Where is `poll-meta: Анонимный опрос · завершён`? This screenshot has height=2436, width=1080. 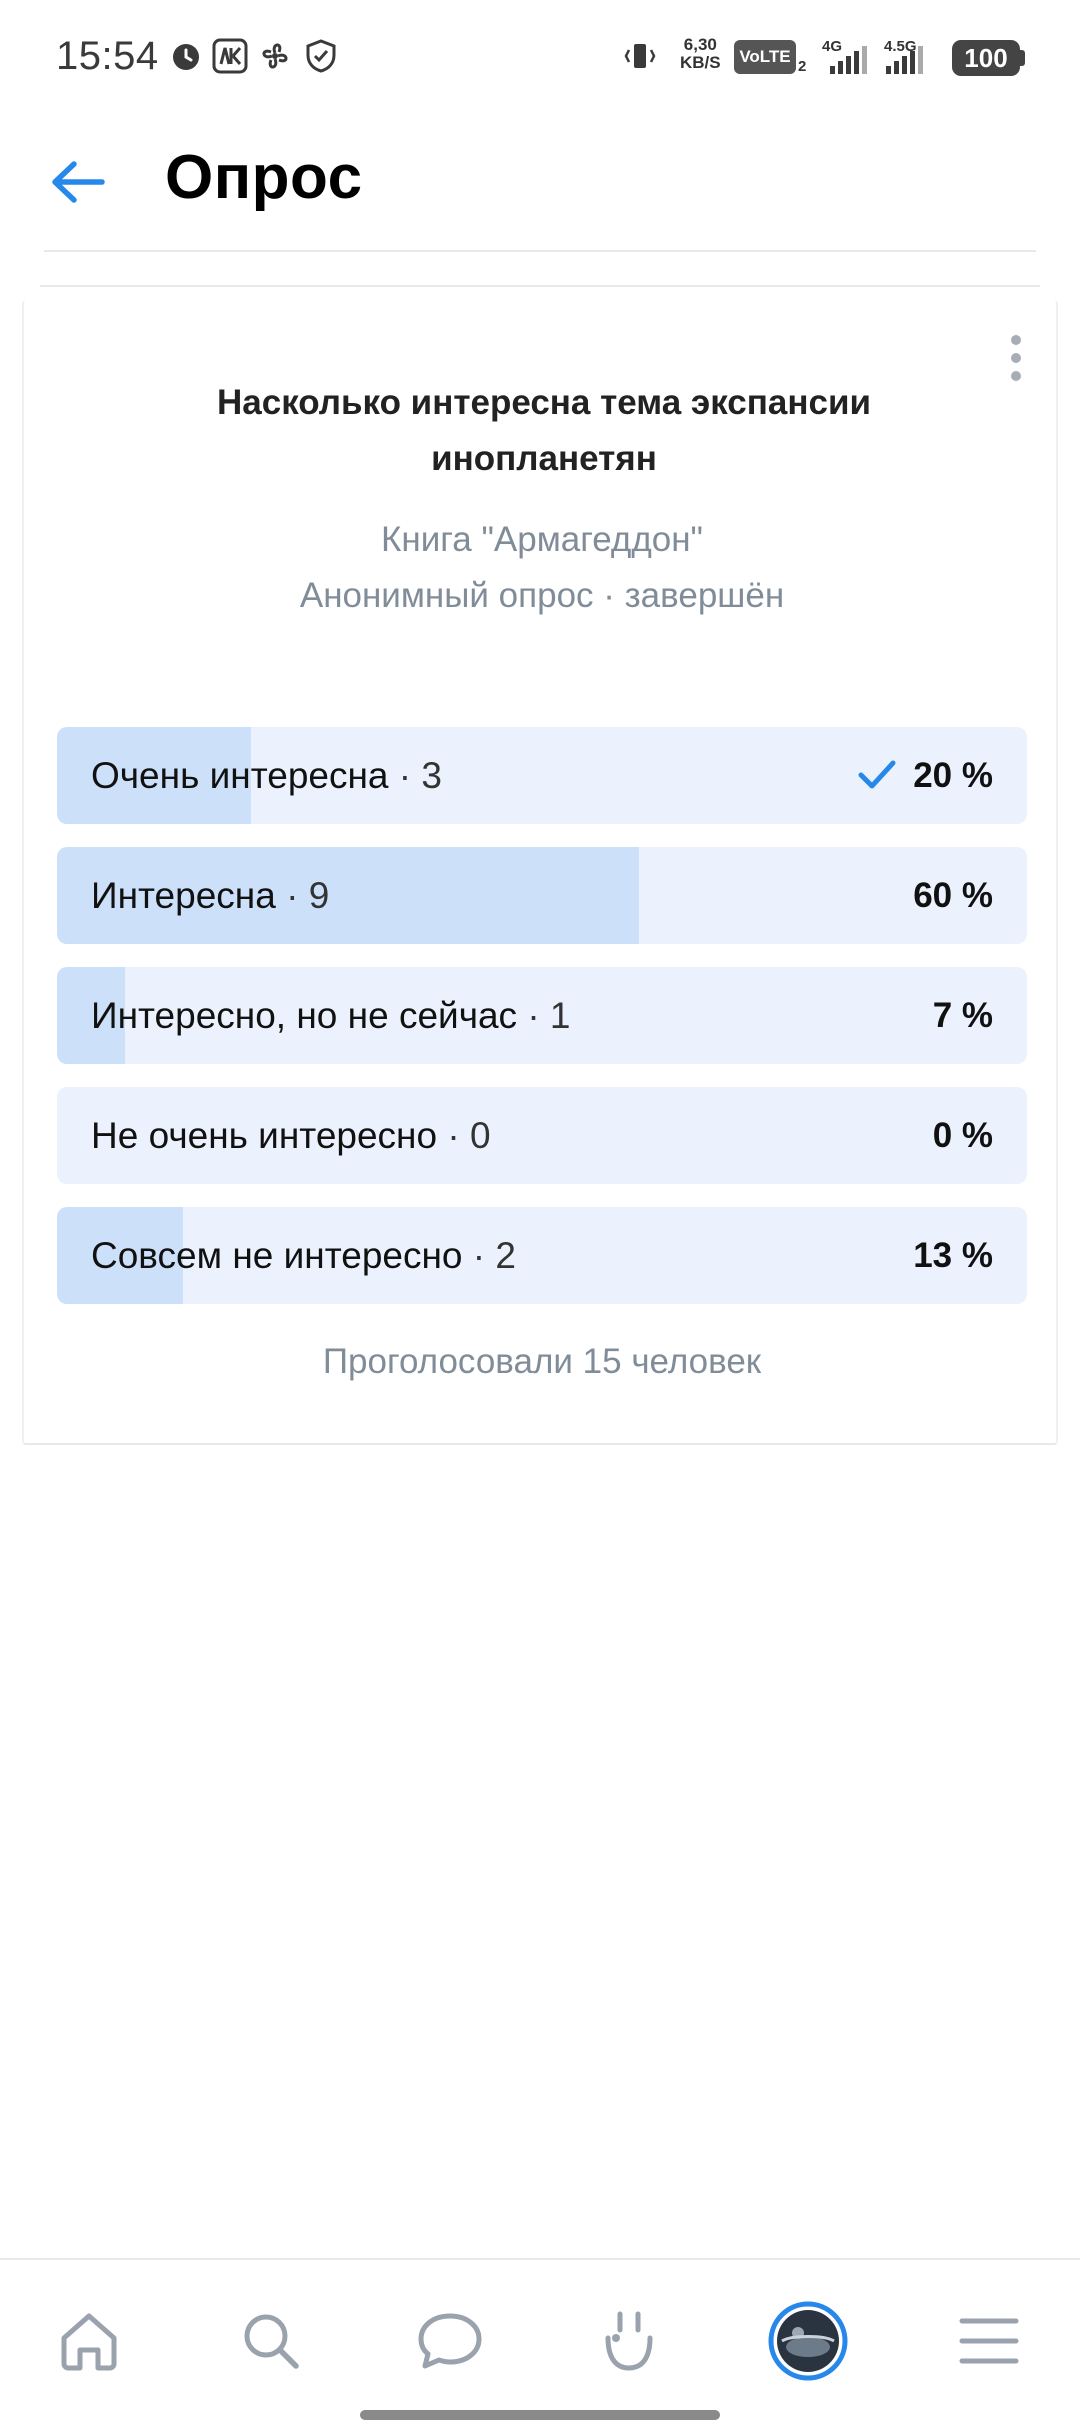 poll-meta: Анонимный опрос · завершён is located at coordinates (542, 595).